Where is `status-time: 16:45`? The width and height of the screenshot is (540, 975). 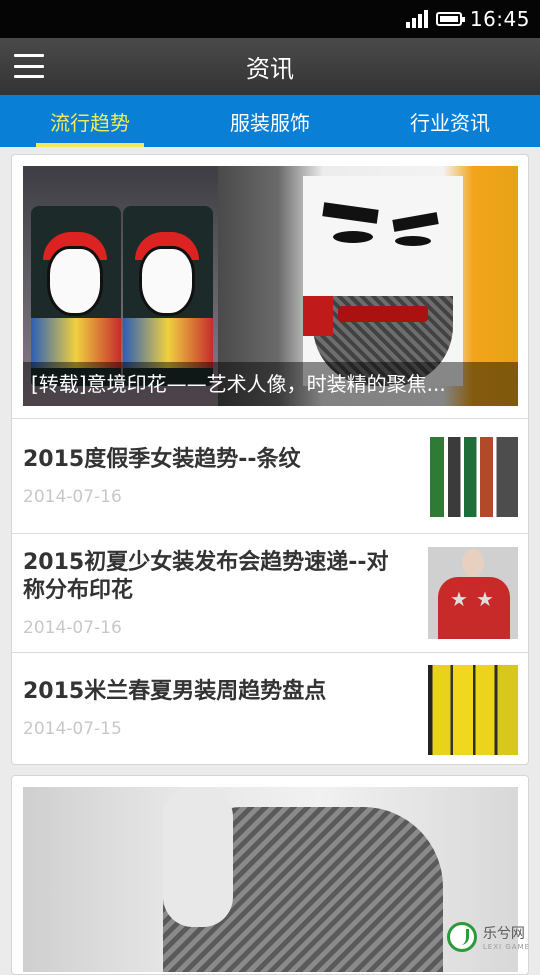 status-time: 16:45 is located at coordinates (500, 19).